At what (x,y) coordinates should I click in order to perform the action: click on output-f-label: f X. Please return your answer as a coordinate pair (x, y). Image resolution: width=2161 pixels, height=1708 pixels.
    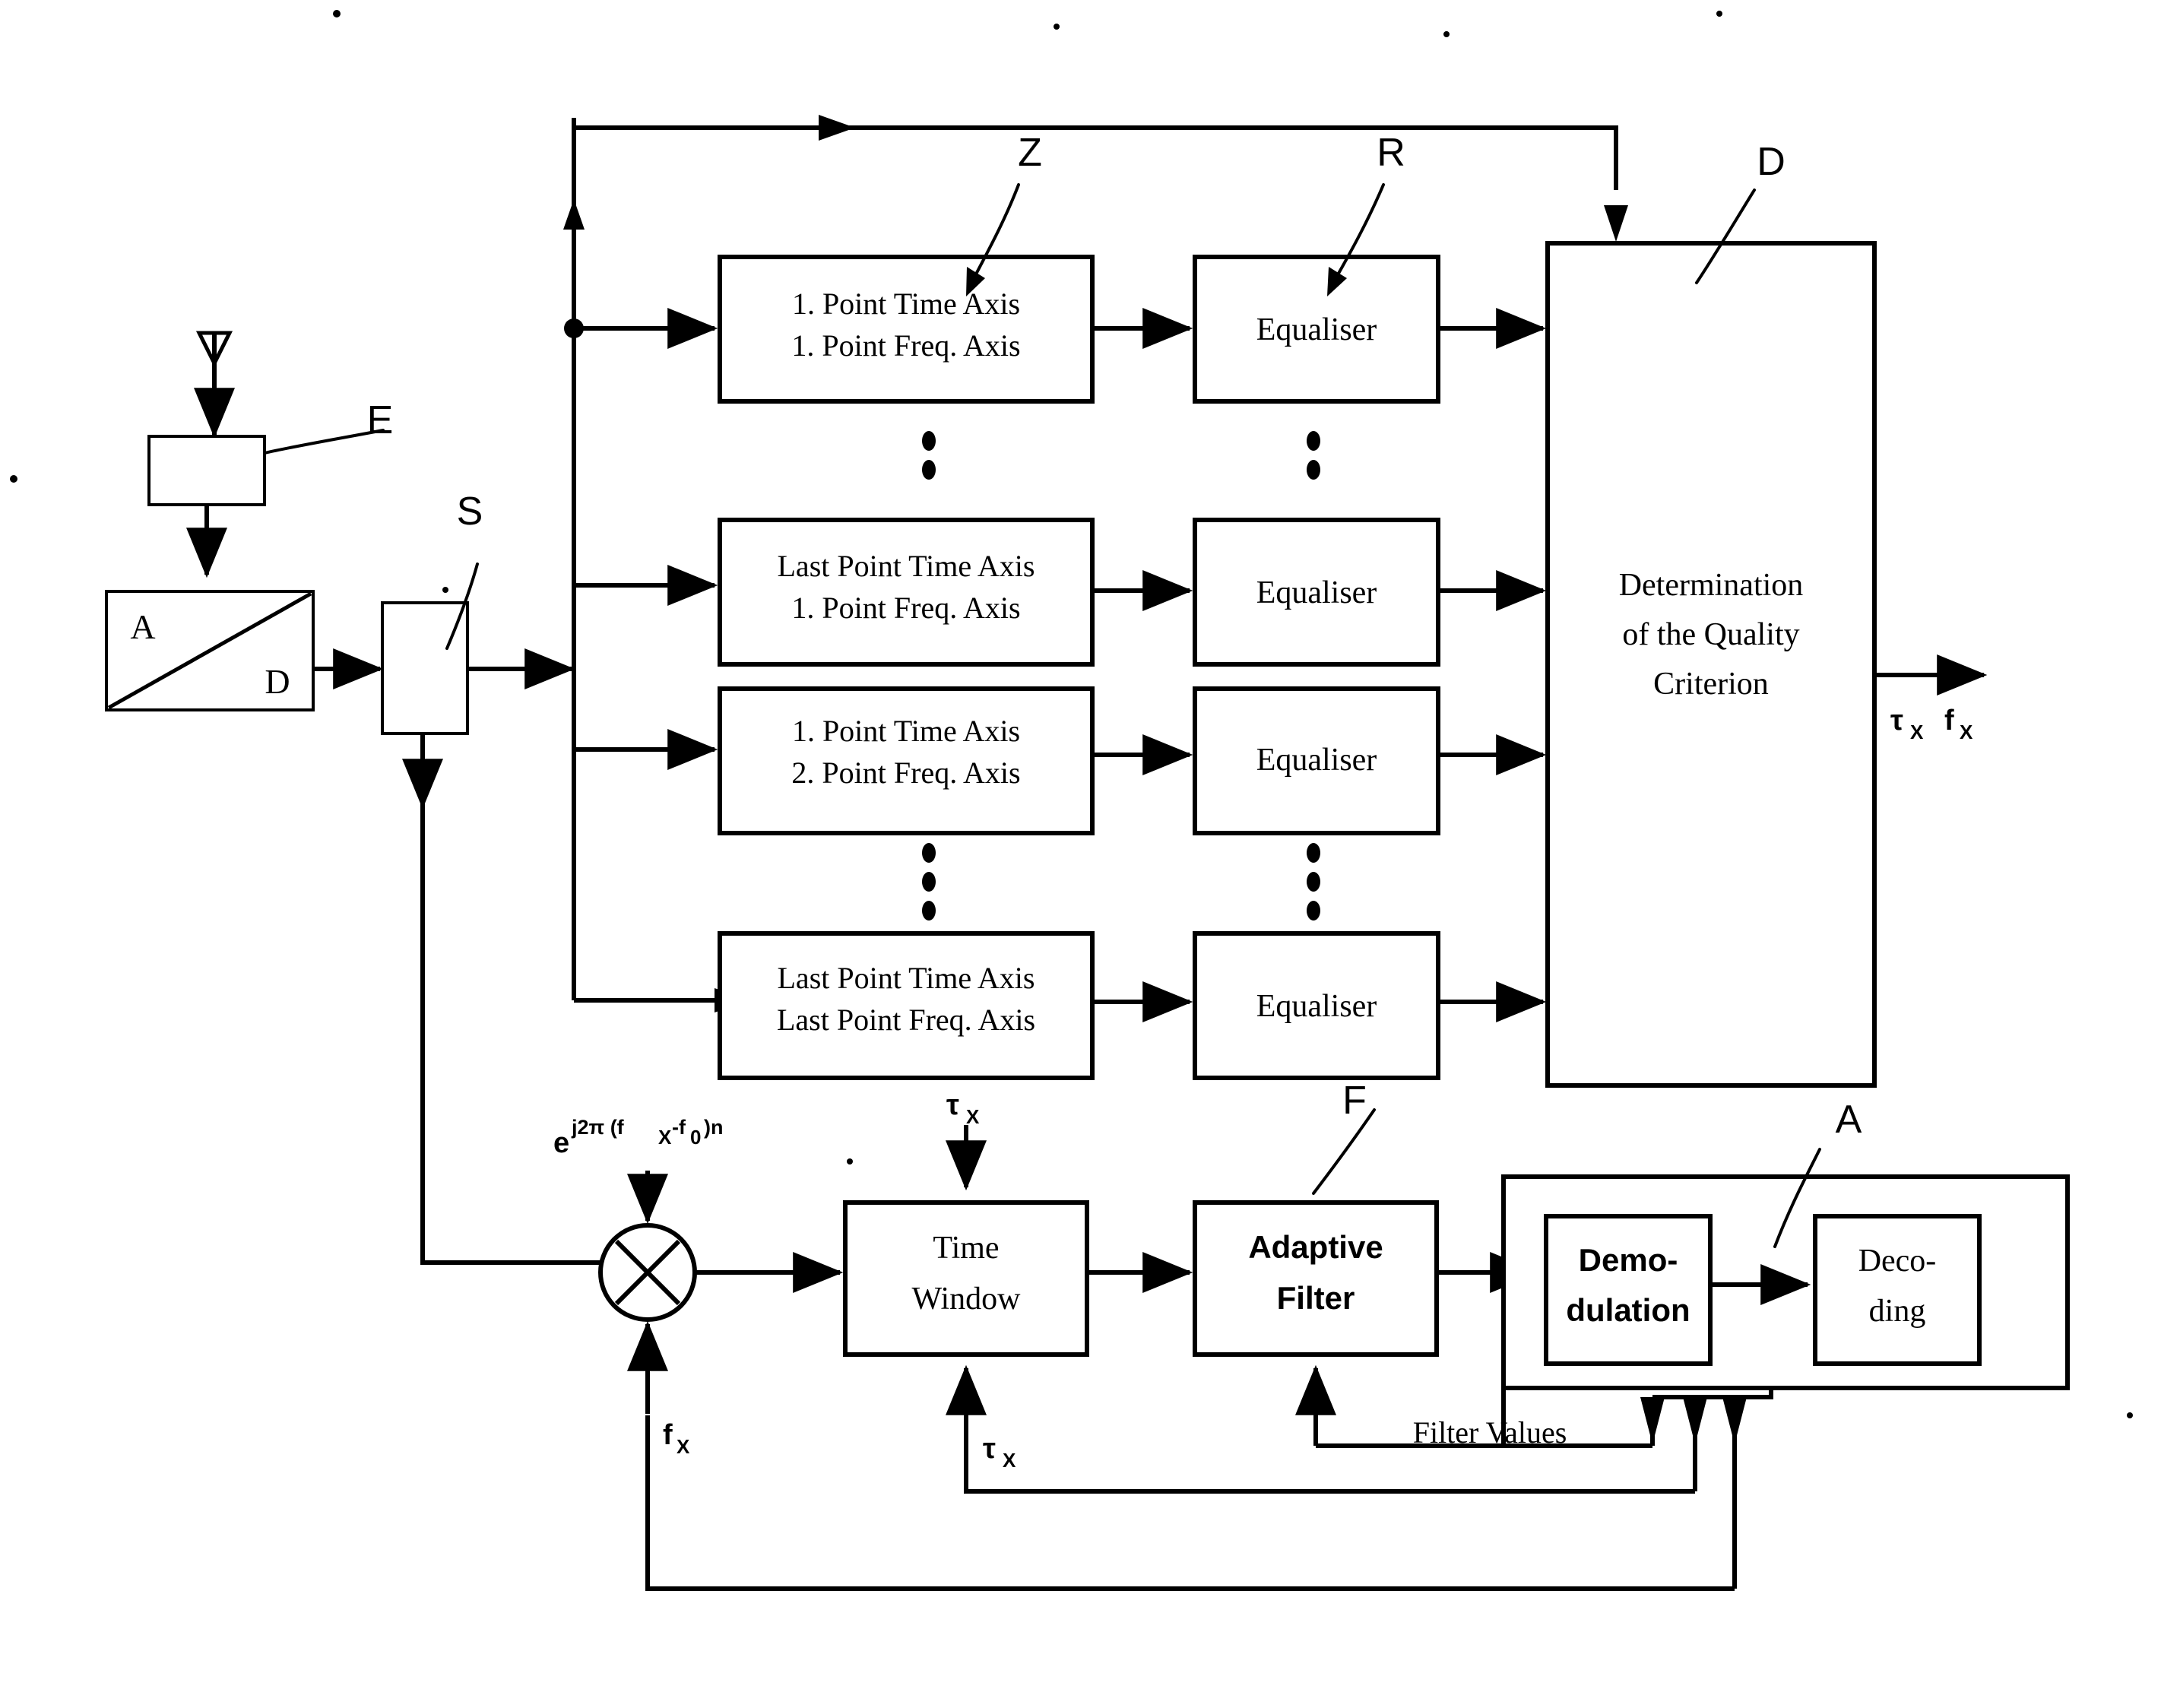
    Looking at the image, I should click on (1958, 724).